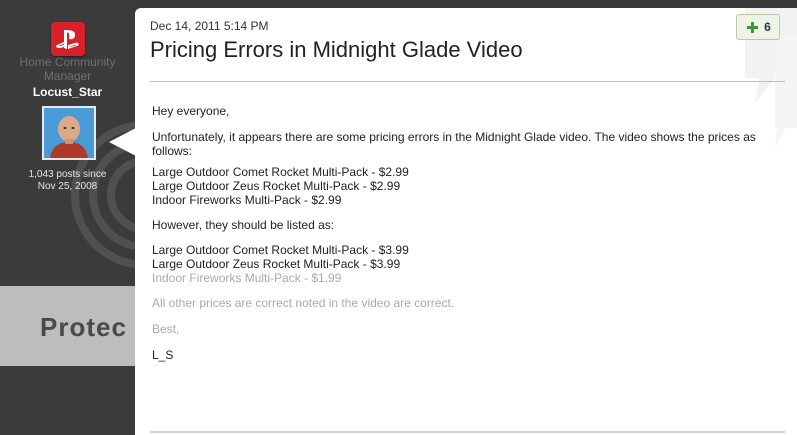  Describe the element at coordinates (83, 327) in the screenshot. I see `background-banner-text: Protec` at that location.